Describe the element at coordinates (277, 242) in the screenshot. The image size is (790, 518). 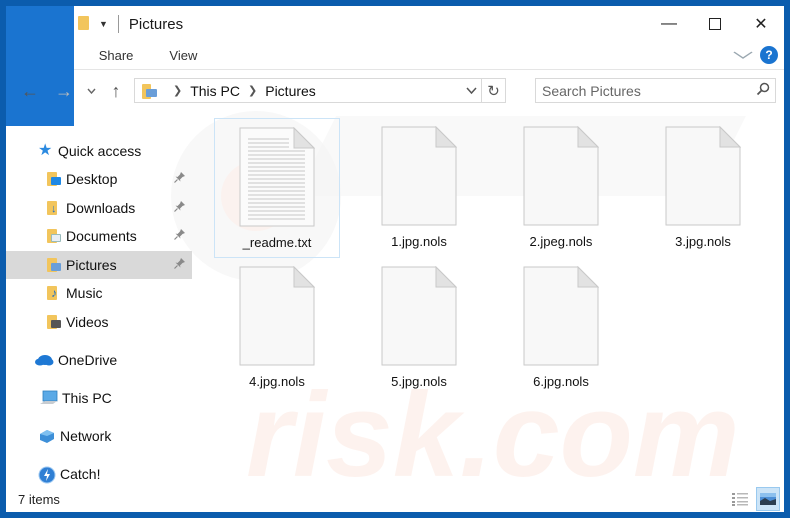
I see `file-name: _readme.txt` at that location.